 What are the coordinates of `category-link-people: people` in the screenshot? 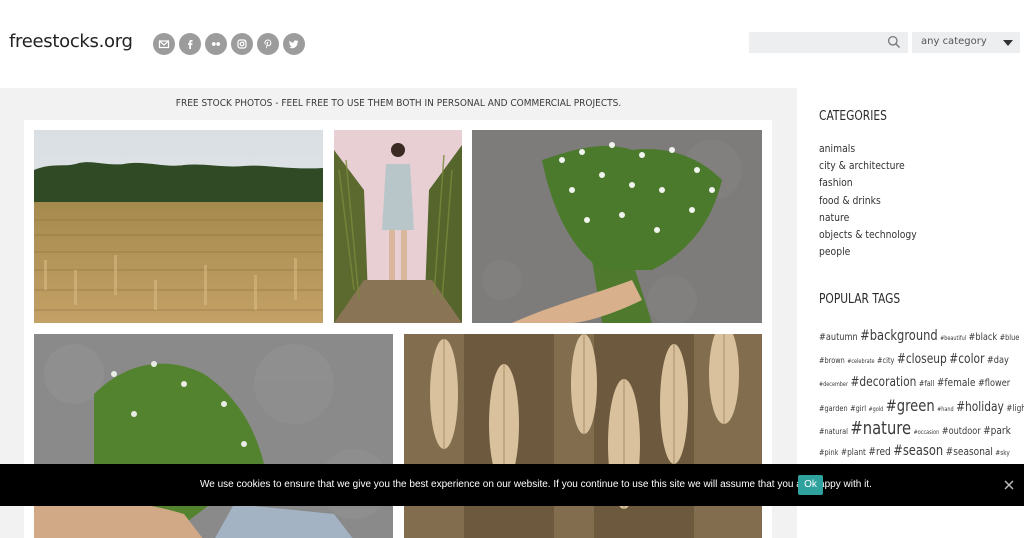 It's located at (868, 252).